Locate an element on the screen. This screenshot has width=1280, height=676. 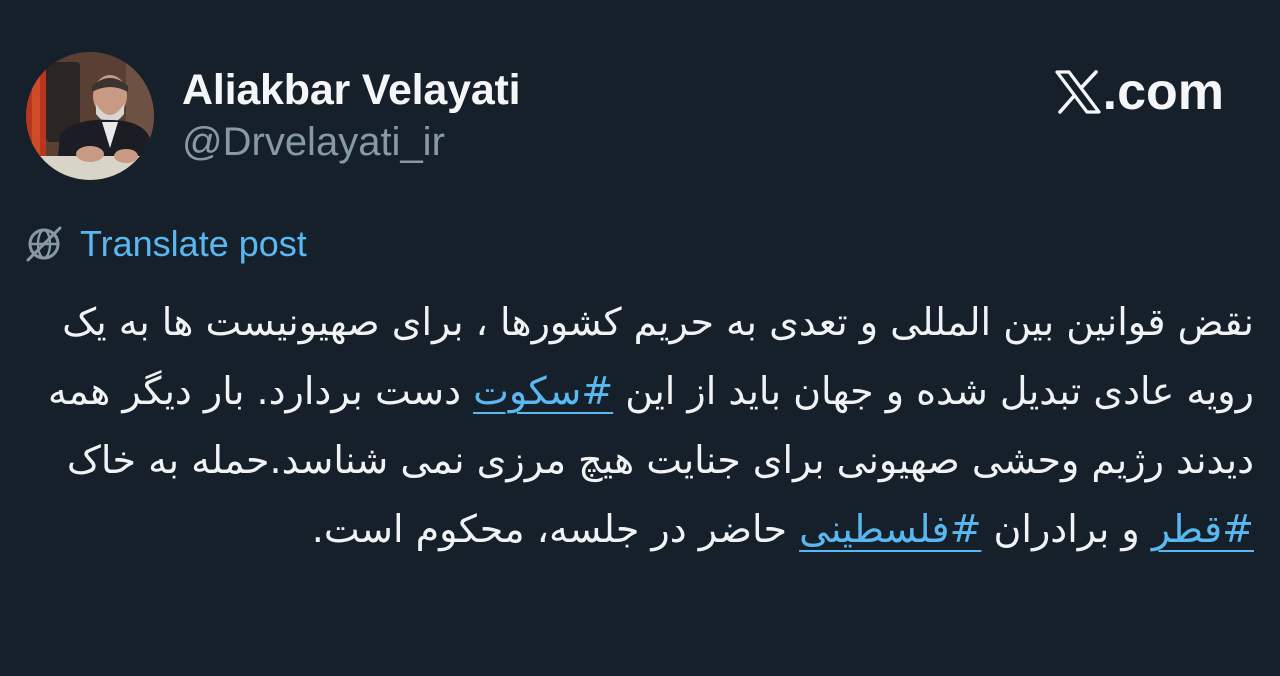
avatar is located at coordinates (90, 116).